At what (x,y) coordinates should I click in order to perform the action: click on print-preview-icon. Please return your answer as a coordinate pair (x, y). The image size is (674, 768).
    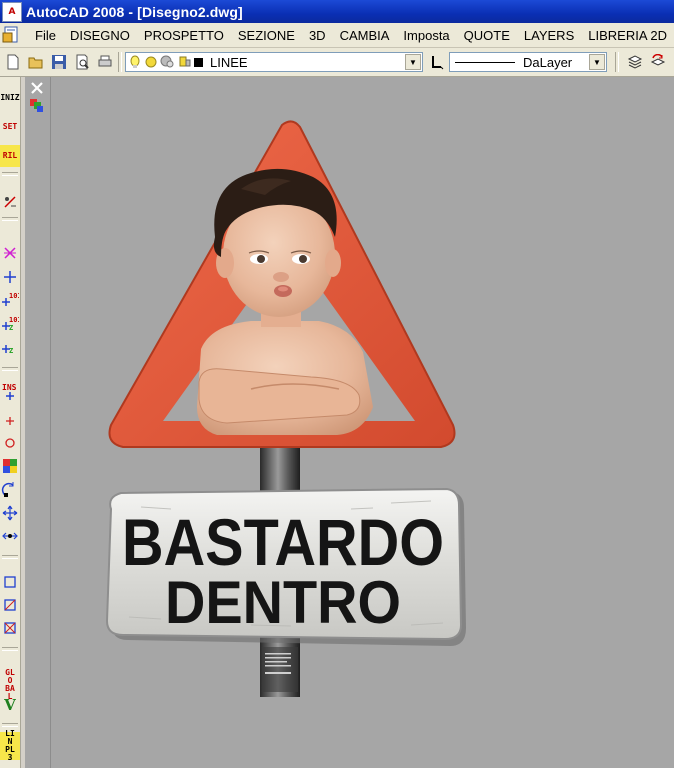
    Looking at the image, I should click on (82, 62).